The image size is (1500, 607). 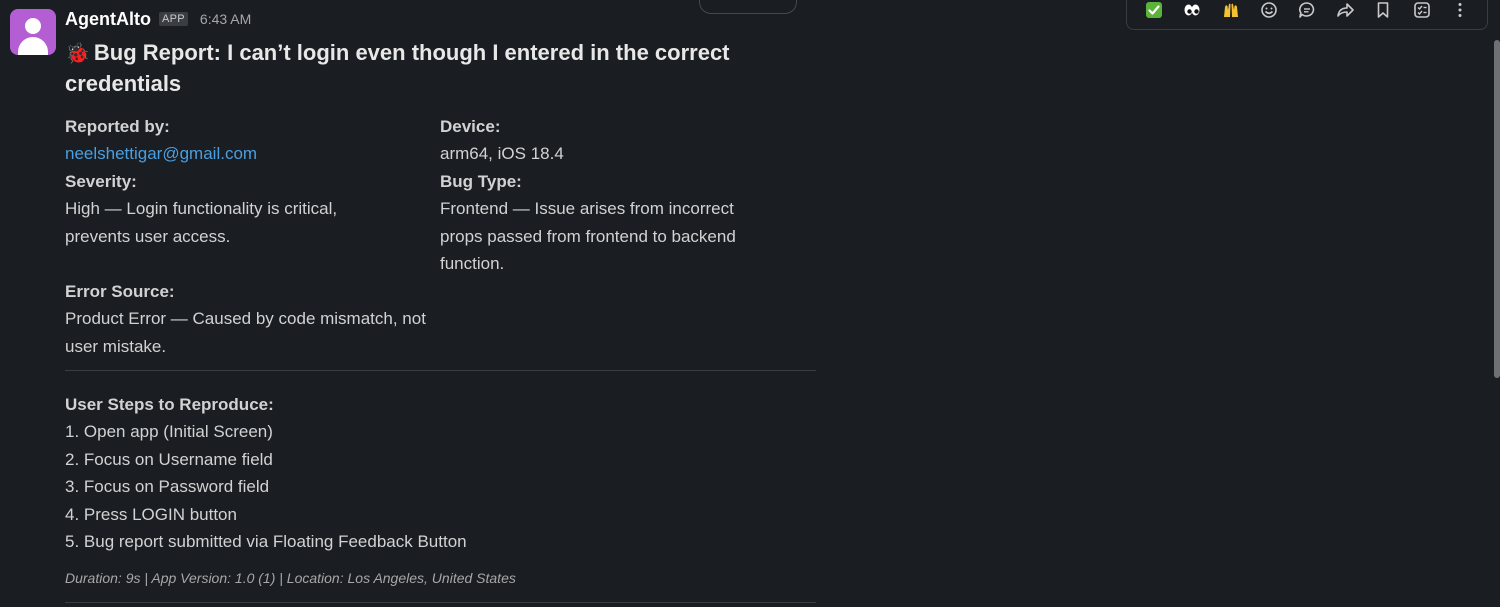 I want to click on bug-type-label: Bug Type:, so click(x=481, y=181).